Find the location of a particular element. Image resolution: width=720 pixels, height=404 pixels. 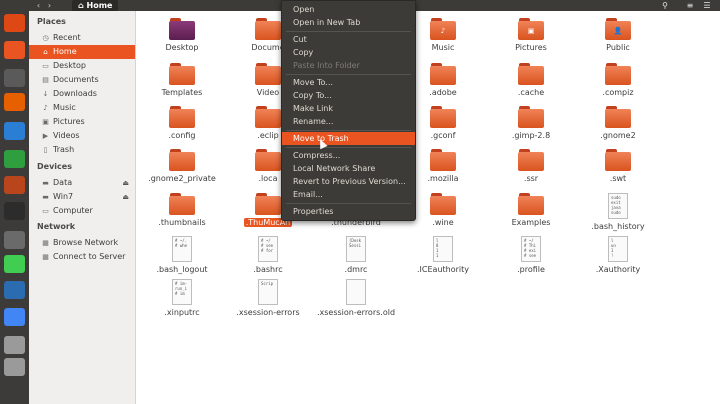

folder-item: .config is located at coordinates (182, 123).